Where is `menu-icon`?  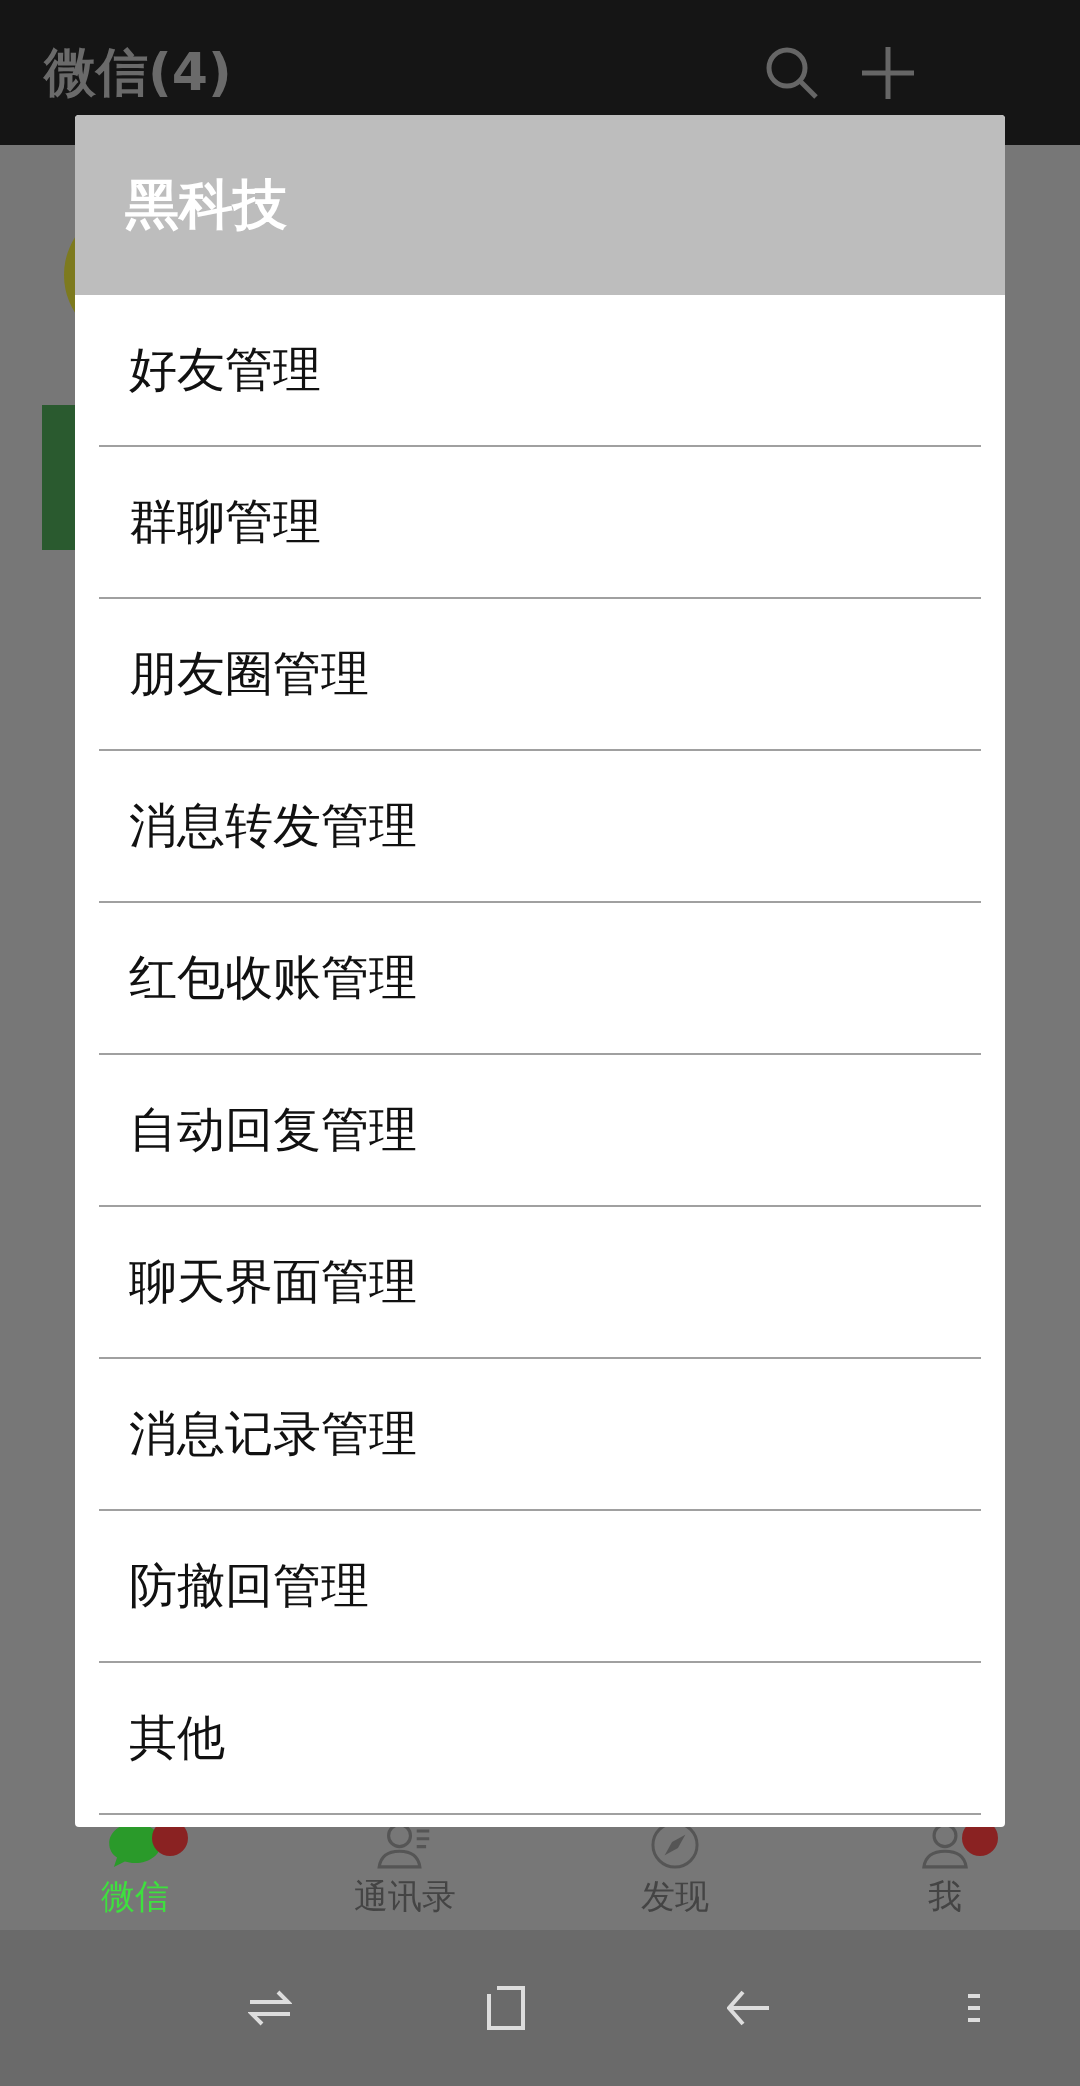
menu-icon is located at coordinates (974, 2008).